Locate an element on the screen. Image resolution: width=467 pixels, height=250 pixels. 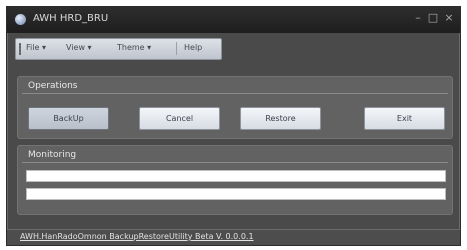
menu-help: Help is located at coordinates (193, 47).